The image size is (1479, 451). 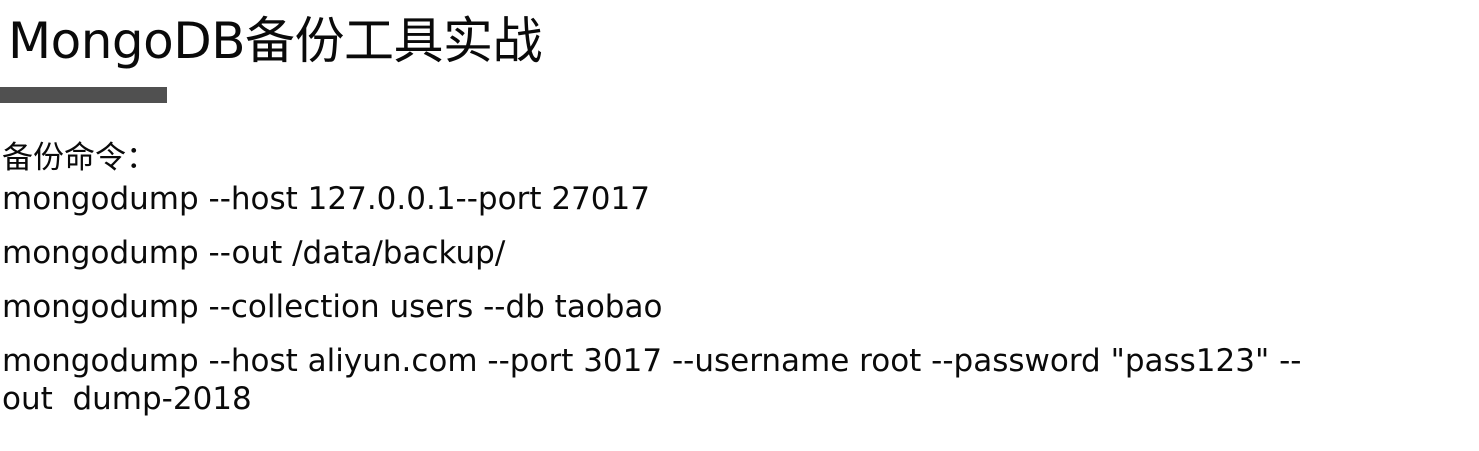 I want to click on slide-title: MongoDB备份工具实战, so click(x=275, y=41).